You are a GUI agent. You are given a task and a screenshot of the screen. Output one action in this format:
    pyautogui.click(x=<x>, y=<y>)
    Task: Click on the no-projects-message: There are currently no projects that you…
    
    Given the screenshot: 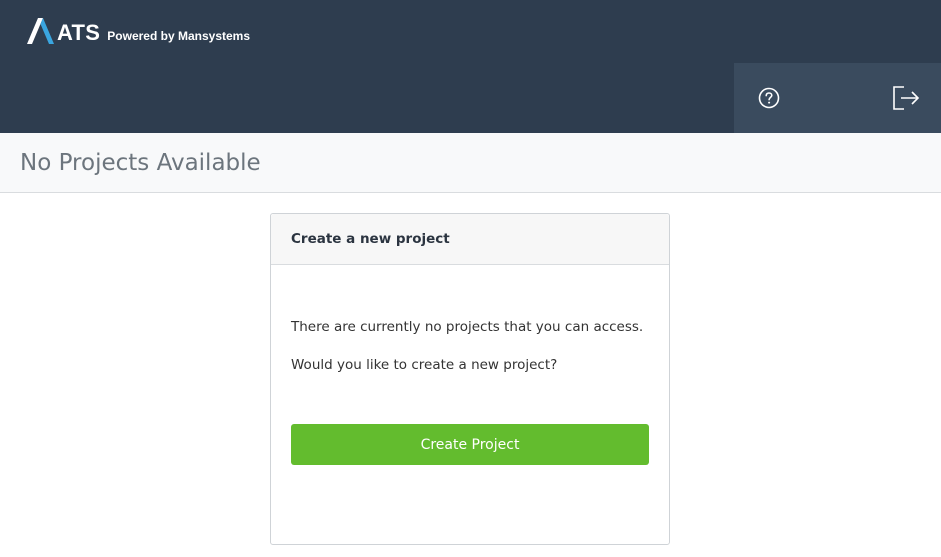 What is the action you would take?
    pyautogui.click(x=467, y=327)
    